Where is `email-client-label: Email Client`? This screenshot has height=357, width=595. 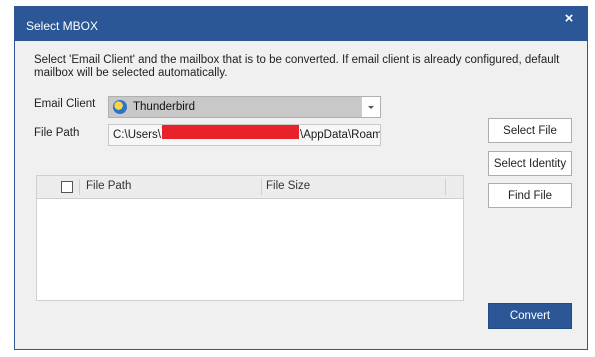 email-client-label: Email Client is located at coordinates (65, 104).